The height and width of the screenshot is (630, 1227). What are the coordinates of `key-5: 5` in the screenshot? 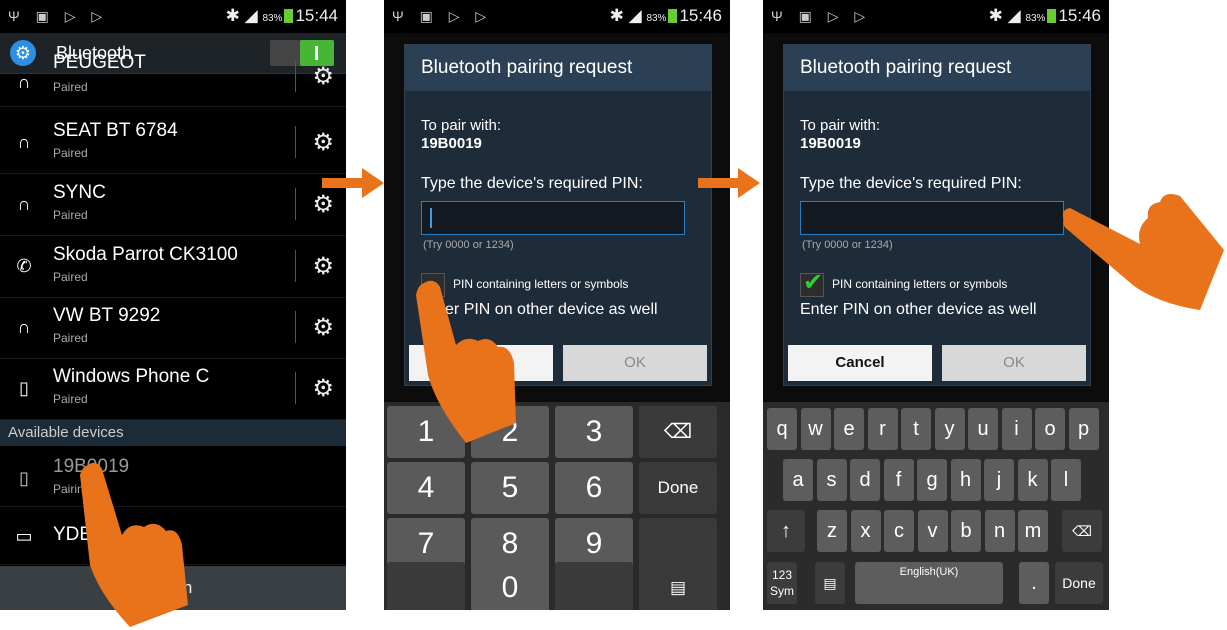 It's located at (510, 488).